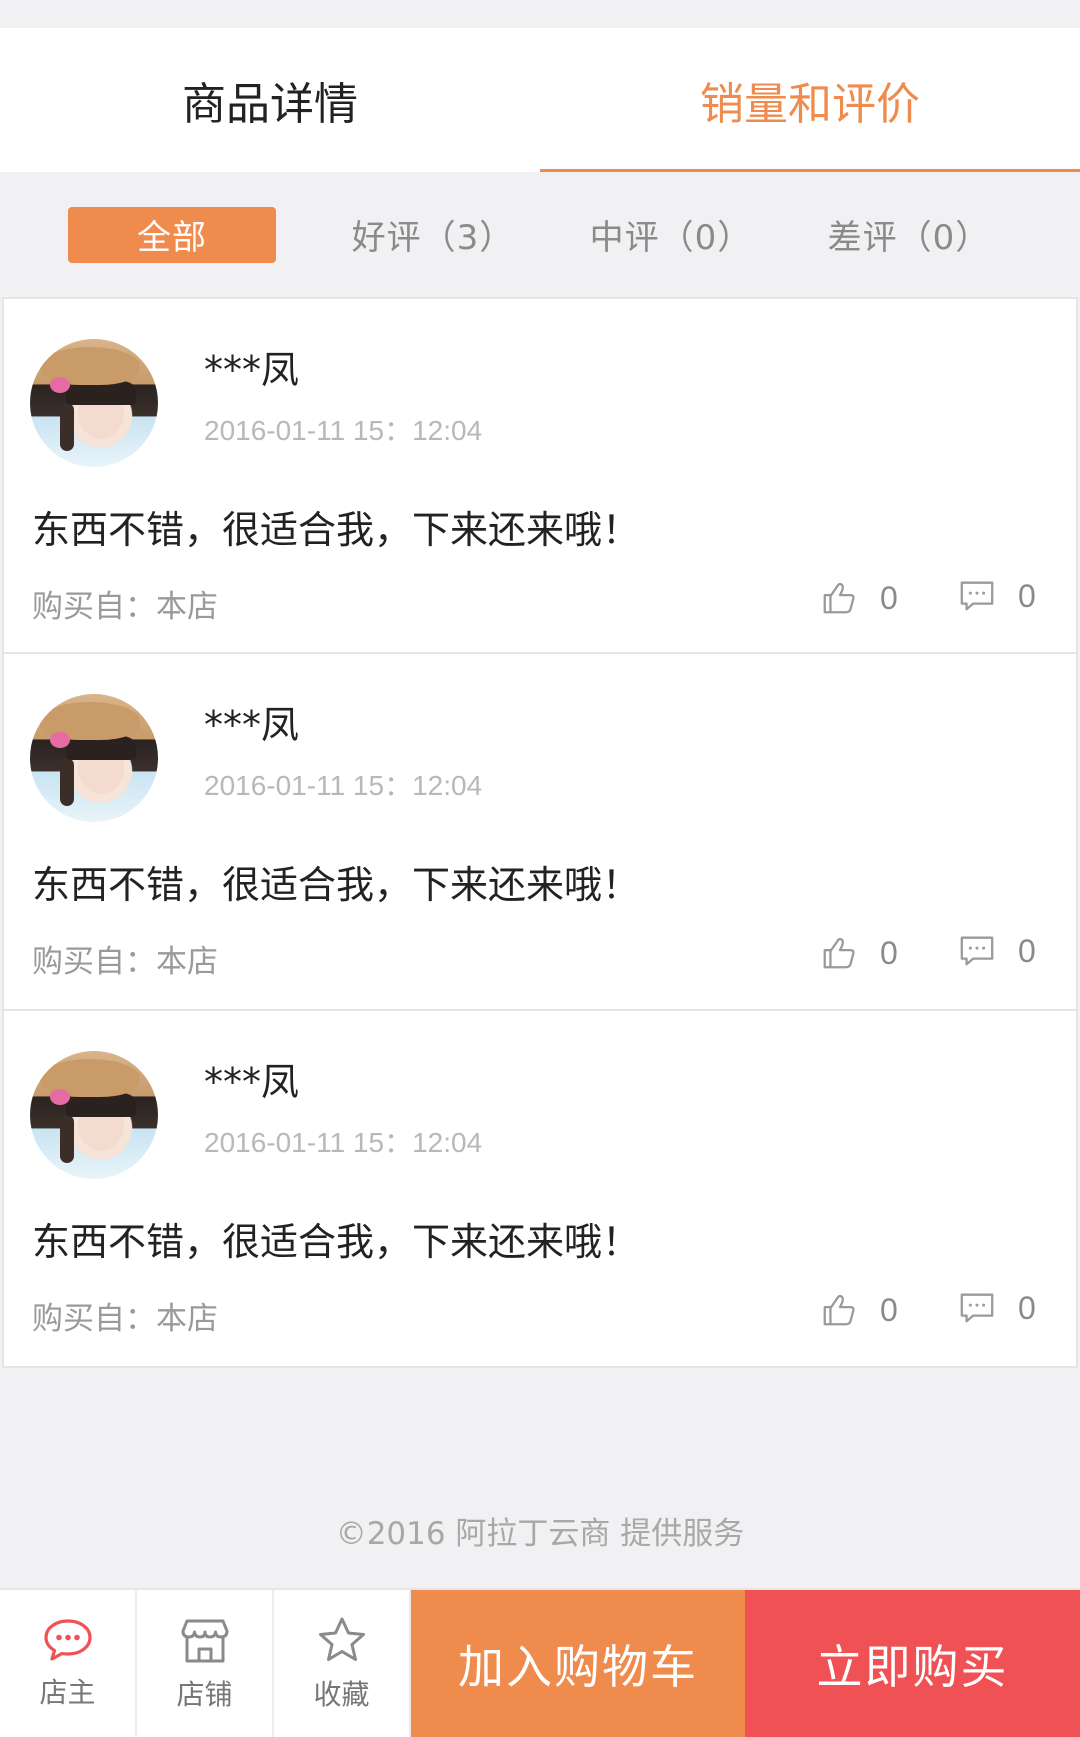 The image size is (1080, 1737). Describe the element at coordinates (342, 1663) in the screenshot. I see `favorite-button: 收藏` at that location.